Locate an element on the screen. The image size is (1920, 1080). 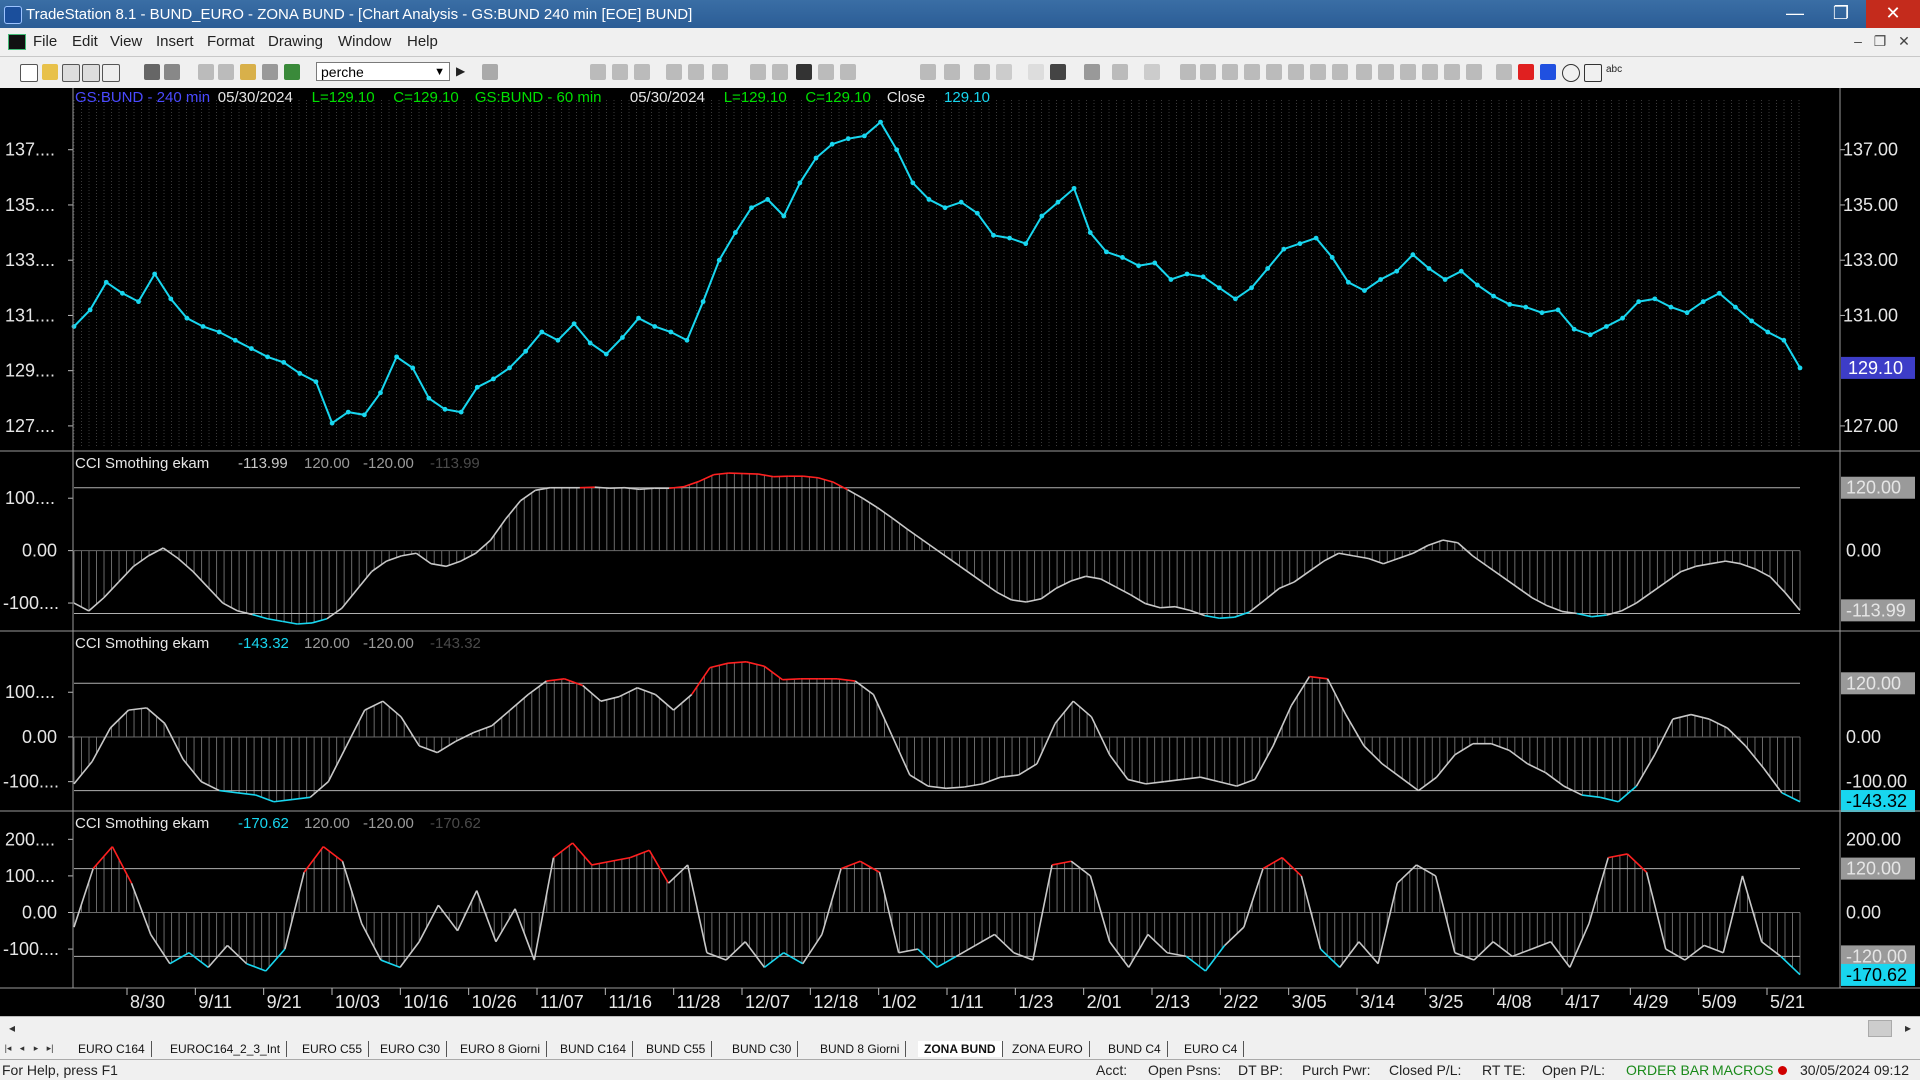
order-bar-toggle: ORDER BAR is located at coordinates (1667, 1070).